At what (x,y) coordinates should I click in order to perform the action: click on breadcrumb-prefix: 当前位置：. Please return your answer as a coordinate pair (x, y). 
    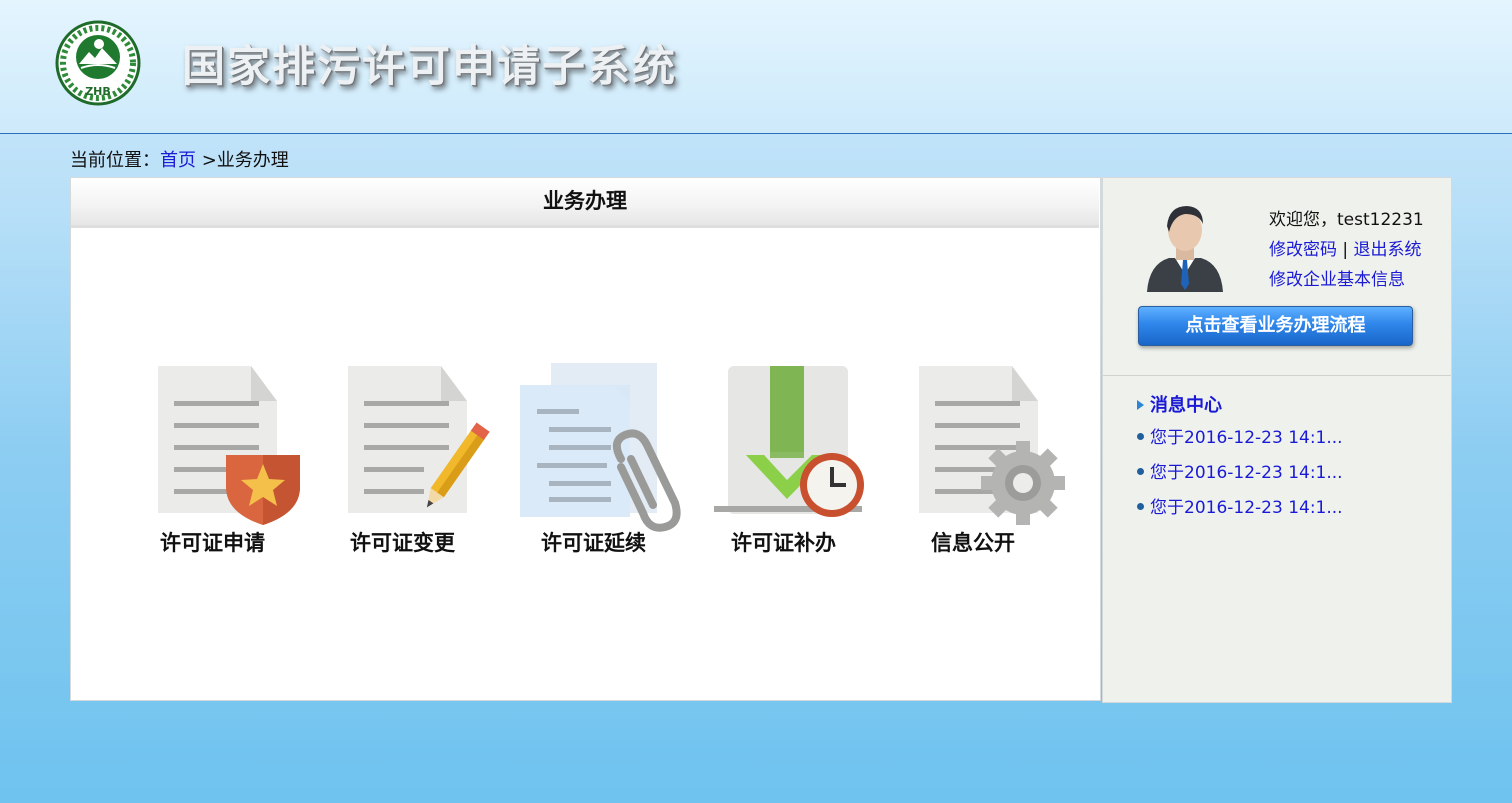
    Looking at the image, I should click on (115, 160).